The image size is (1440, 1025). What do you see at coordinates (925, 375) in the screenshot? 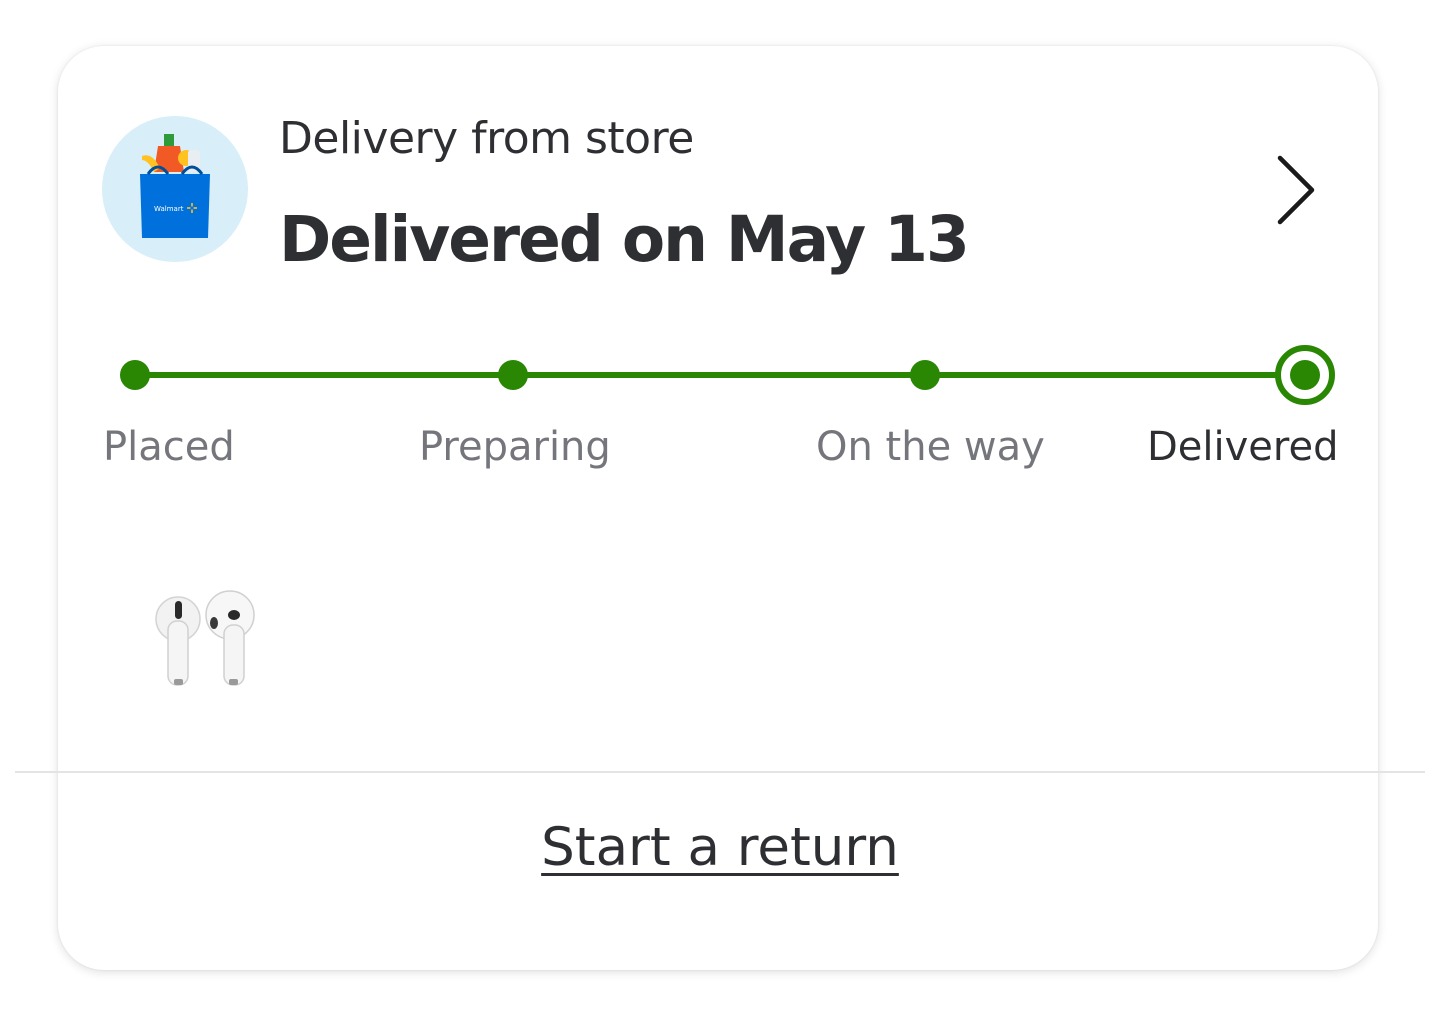
I see `step-dot-on-the-way` at bounding box center [925, 375].